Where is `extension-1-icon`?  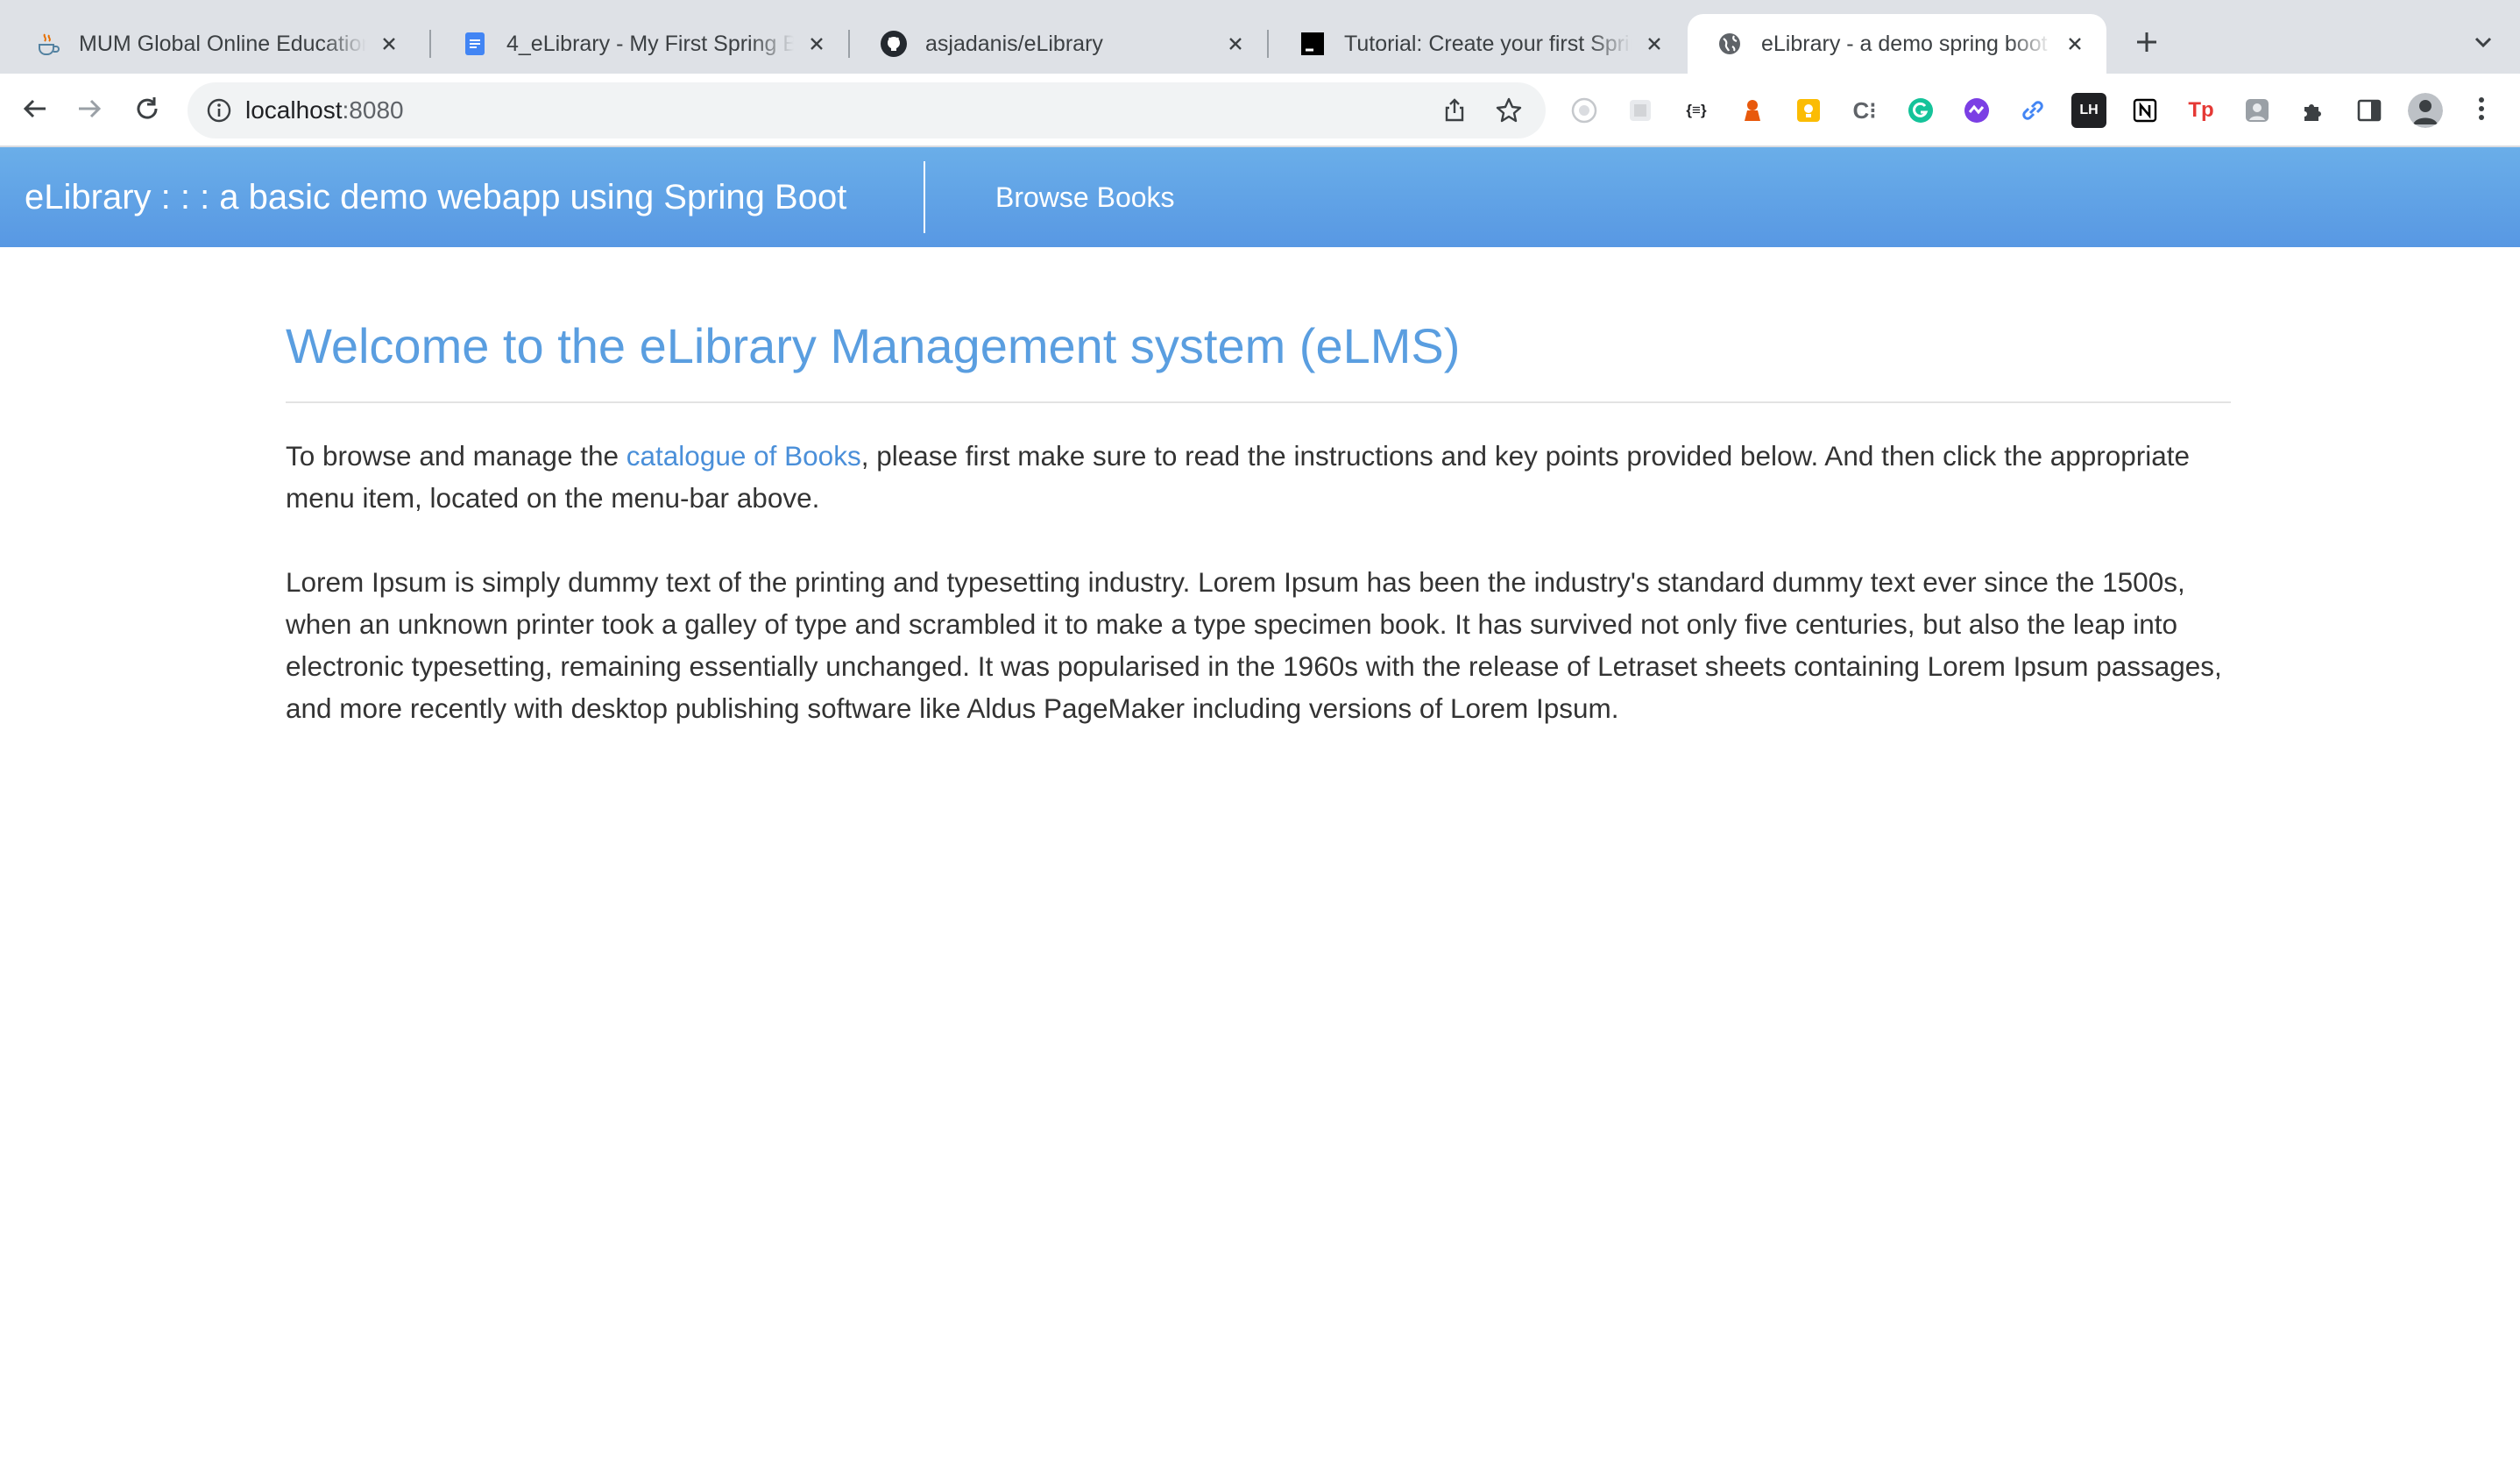
extension-1-icon is located at coordinates (1584, 110).